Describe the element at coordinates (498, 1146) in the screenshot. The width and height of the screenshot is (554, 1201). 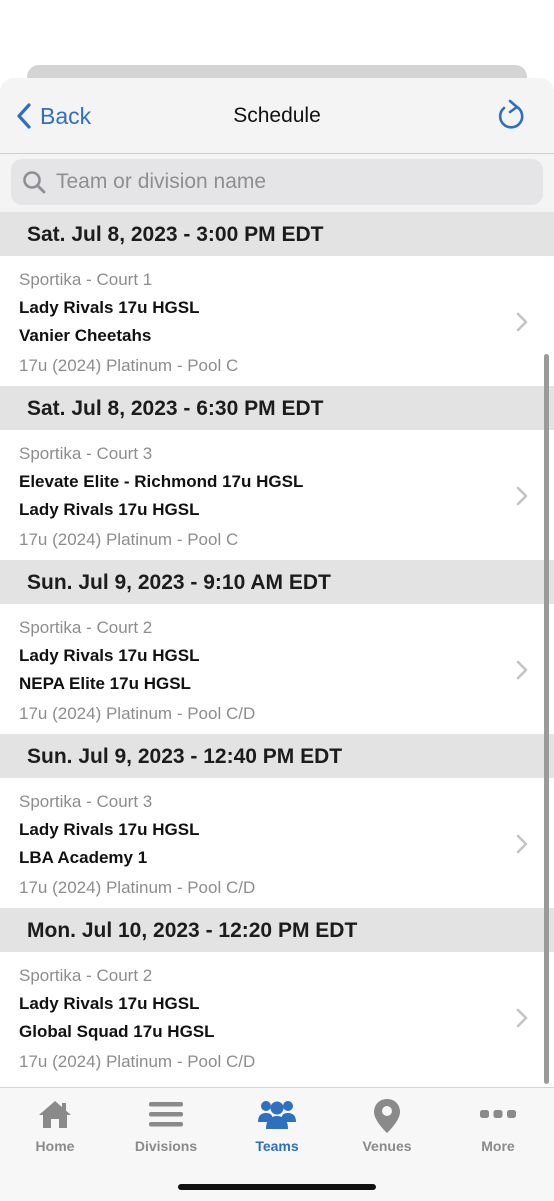
I see `tab-label: More` at that location.